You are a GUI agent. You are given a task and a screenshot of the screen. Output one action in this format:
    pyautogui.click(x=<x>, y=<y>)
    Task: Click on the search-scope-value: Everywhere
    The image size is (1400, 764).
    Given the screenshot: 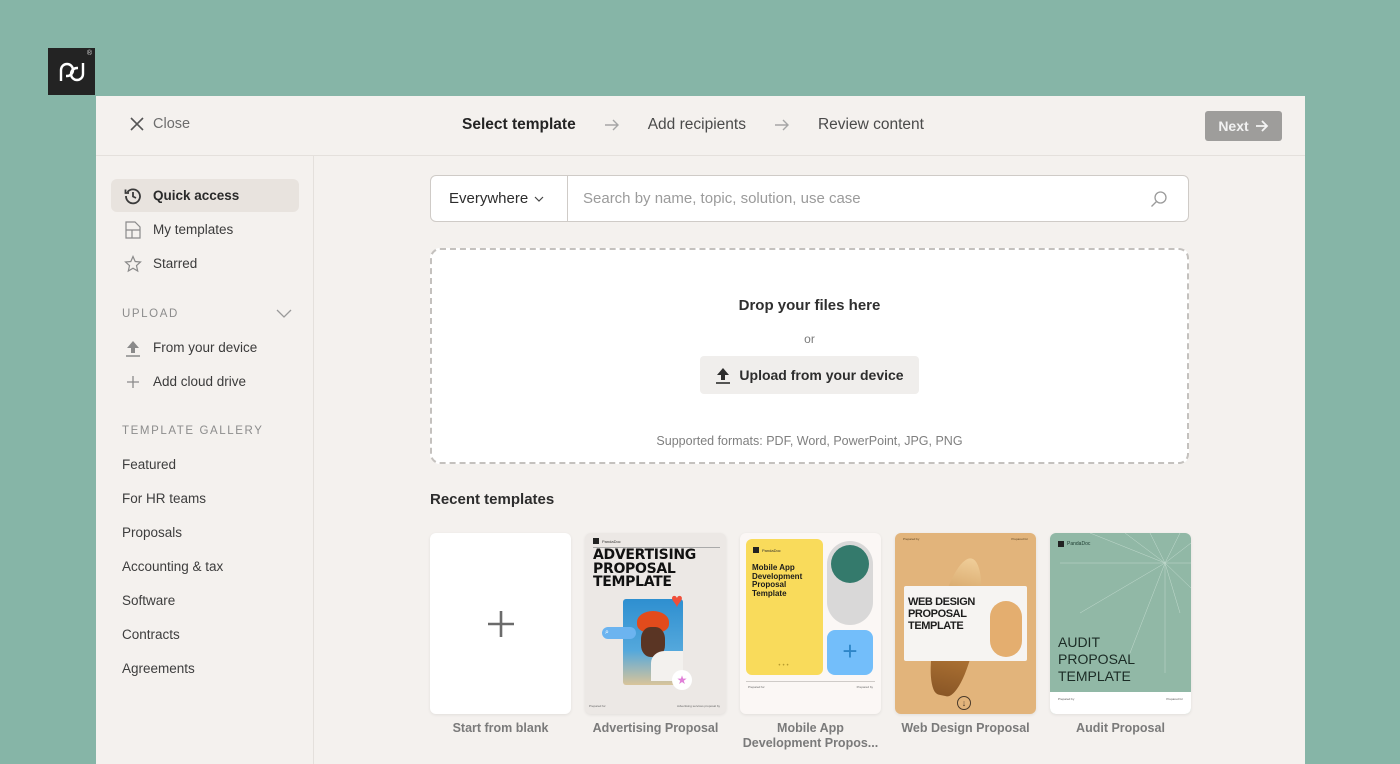 What is the action you would take?
    pyautogui.click(x=489, y=198)
    